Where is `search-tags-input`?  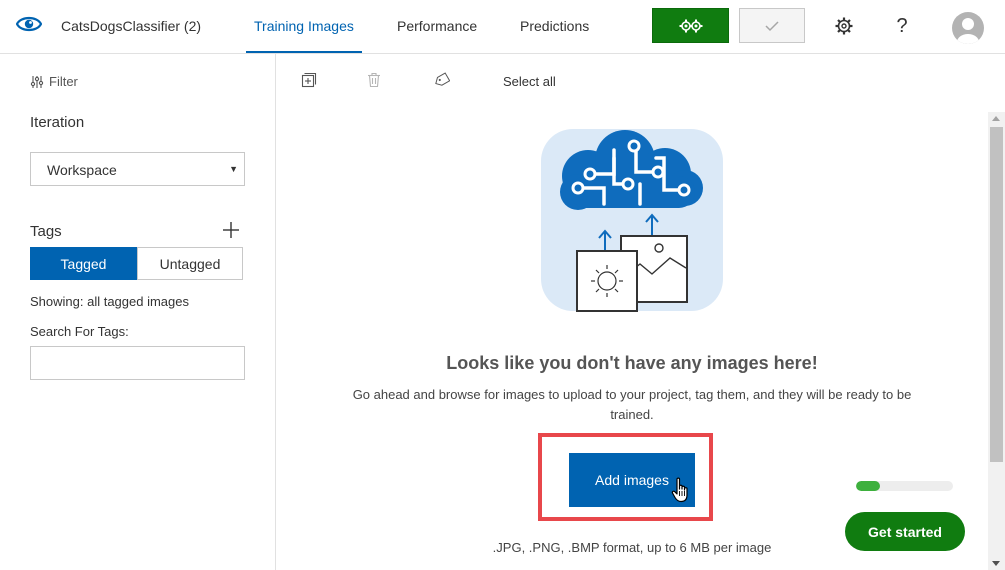 search-tags-input is located at coordinates (137, 363).